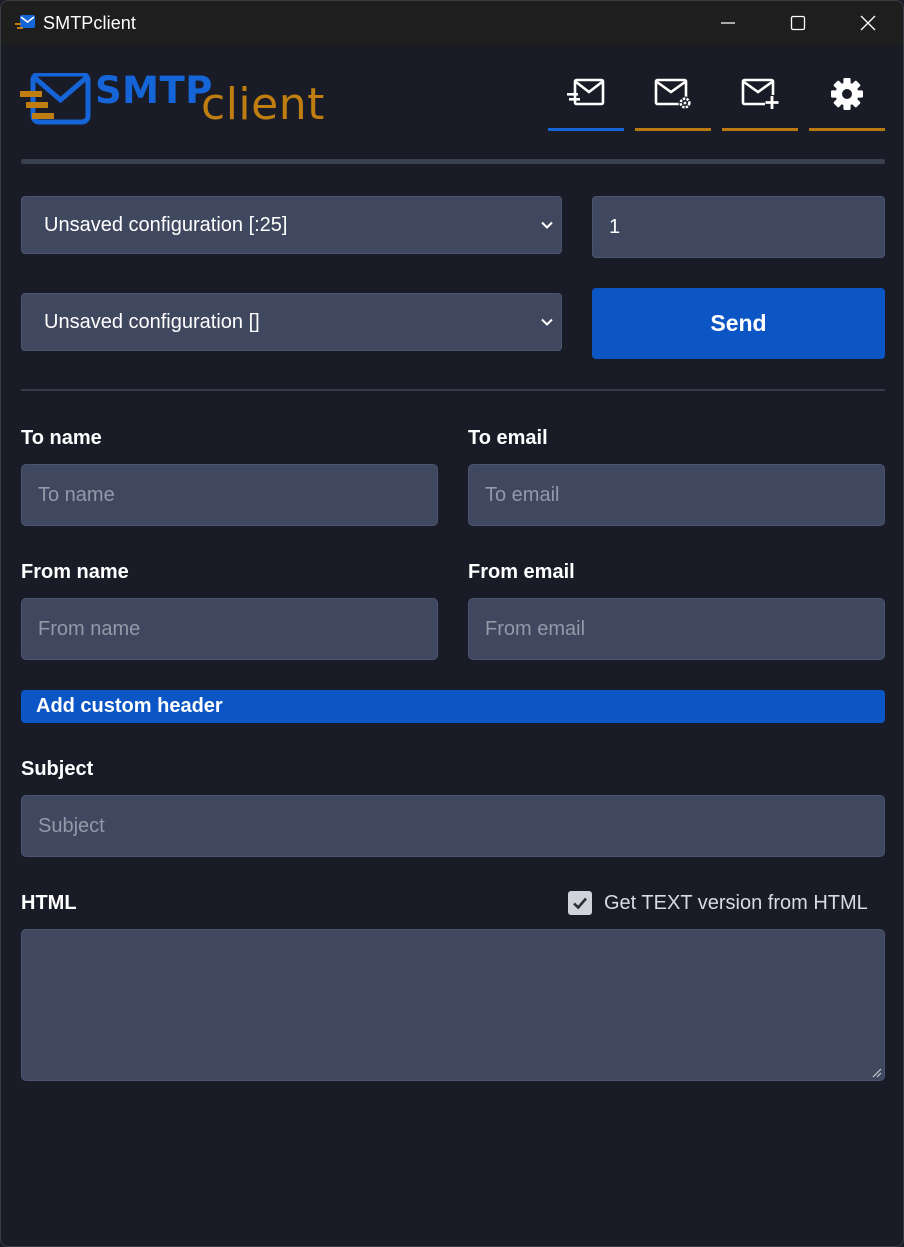 This screenshot has width=904, height=1247. Describe the element at coordinates (738, 227) in the screenshot. I see `send-count-input` at that location.